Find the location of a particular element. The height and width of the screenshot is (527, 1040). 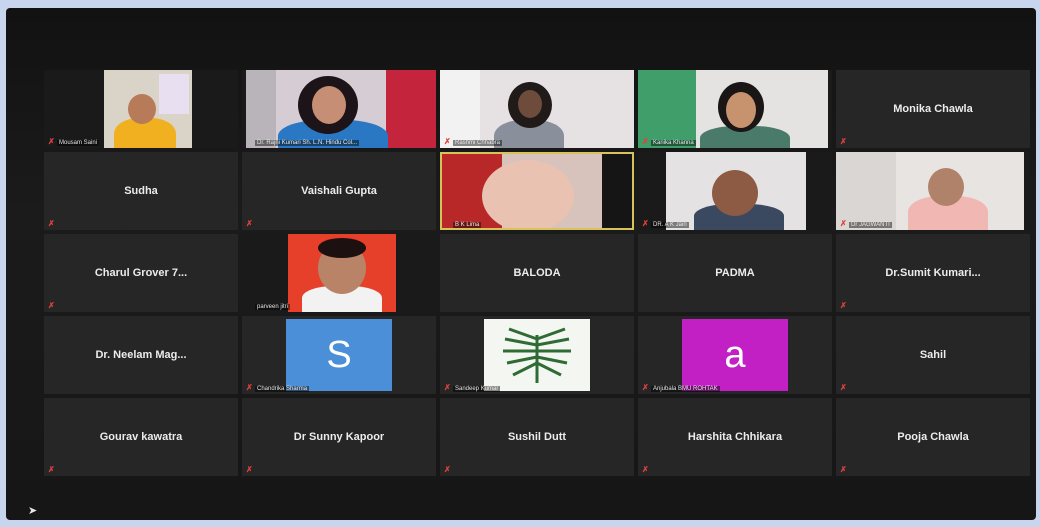

participant-name: Monika Chawla is located at coordinates (933, 109).